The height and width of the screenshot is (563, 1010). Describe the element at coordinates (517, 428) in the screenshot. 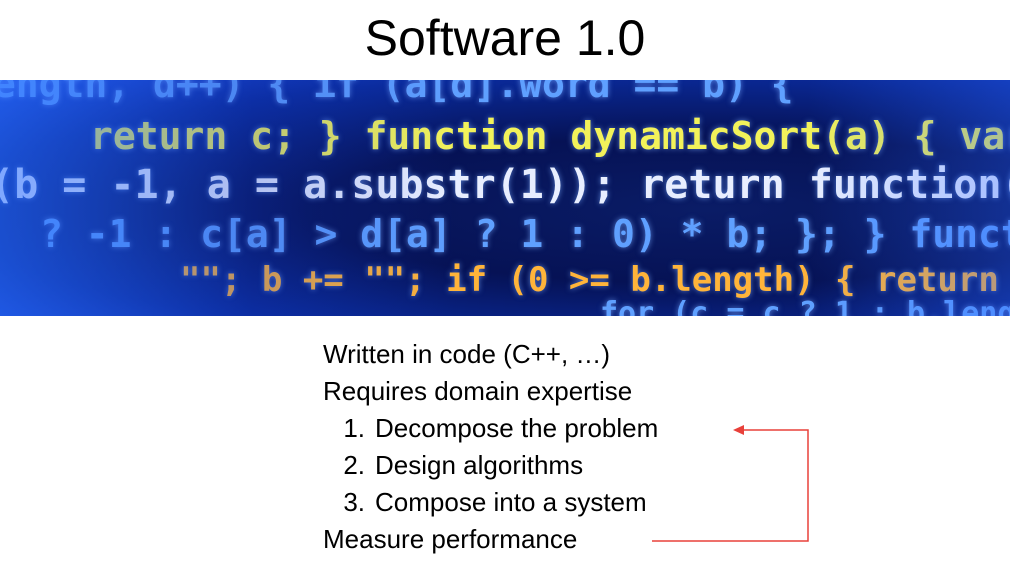

I see `step-text: Decompose the problem` at that location.